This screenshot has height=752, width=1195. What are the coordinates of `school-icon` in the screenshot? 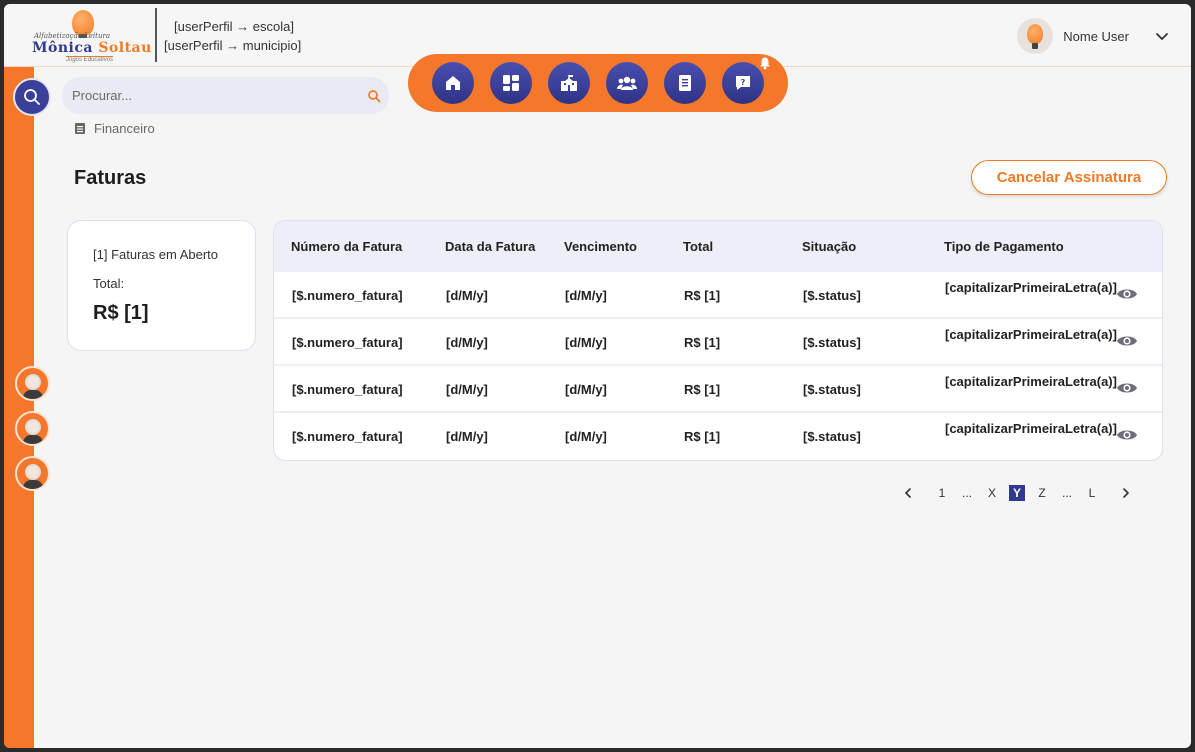 It's located at (569, 83).